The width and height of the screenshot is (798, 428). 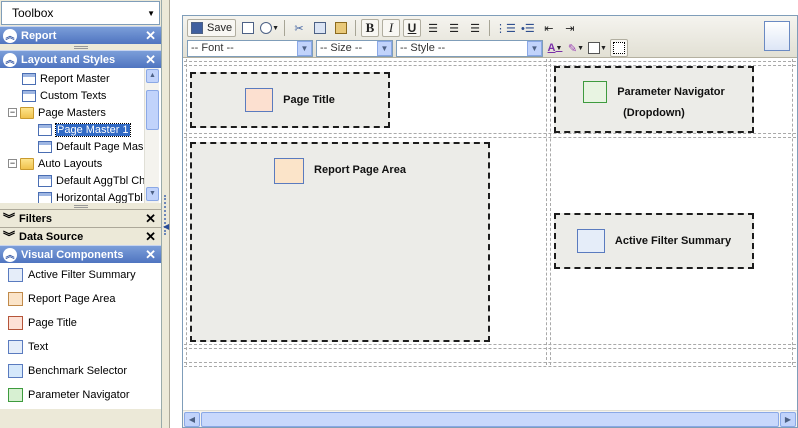 I want to click on tree-item: Horizontal AggTbl, so click(x=90, y=196).